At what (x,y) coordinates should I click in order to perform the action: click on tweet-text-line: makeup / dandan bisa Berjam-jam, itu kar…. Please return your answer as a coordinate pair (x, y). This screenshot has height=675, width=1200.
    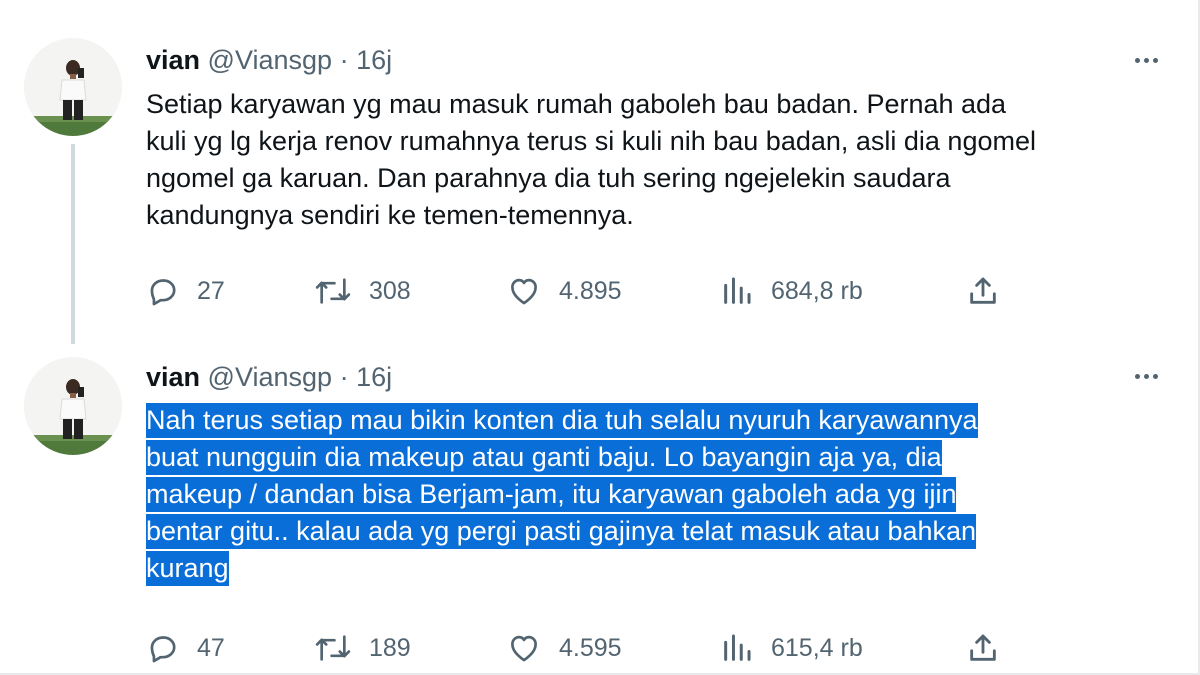
    Looking at the image, I should click on (661, 494).